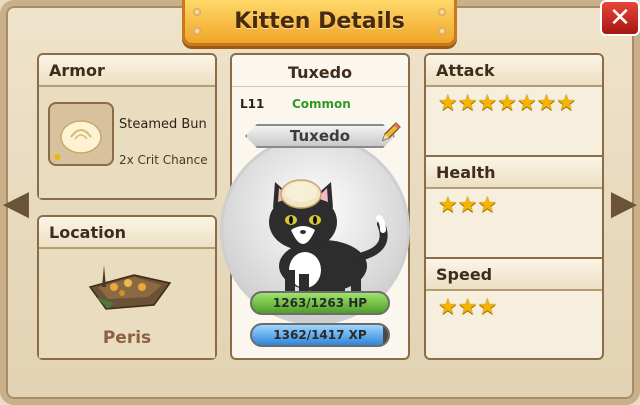  I want to click on kitten-name-ribbon-text: Tuxedo, so click(320, 136).